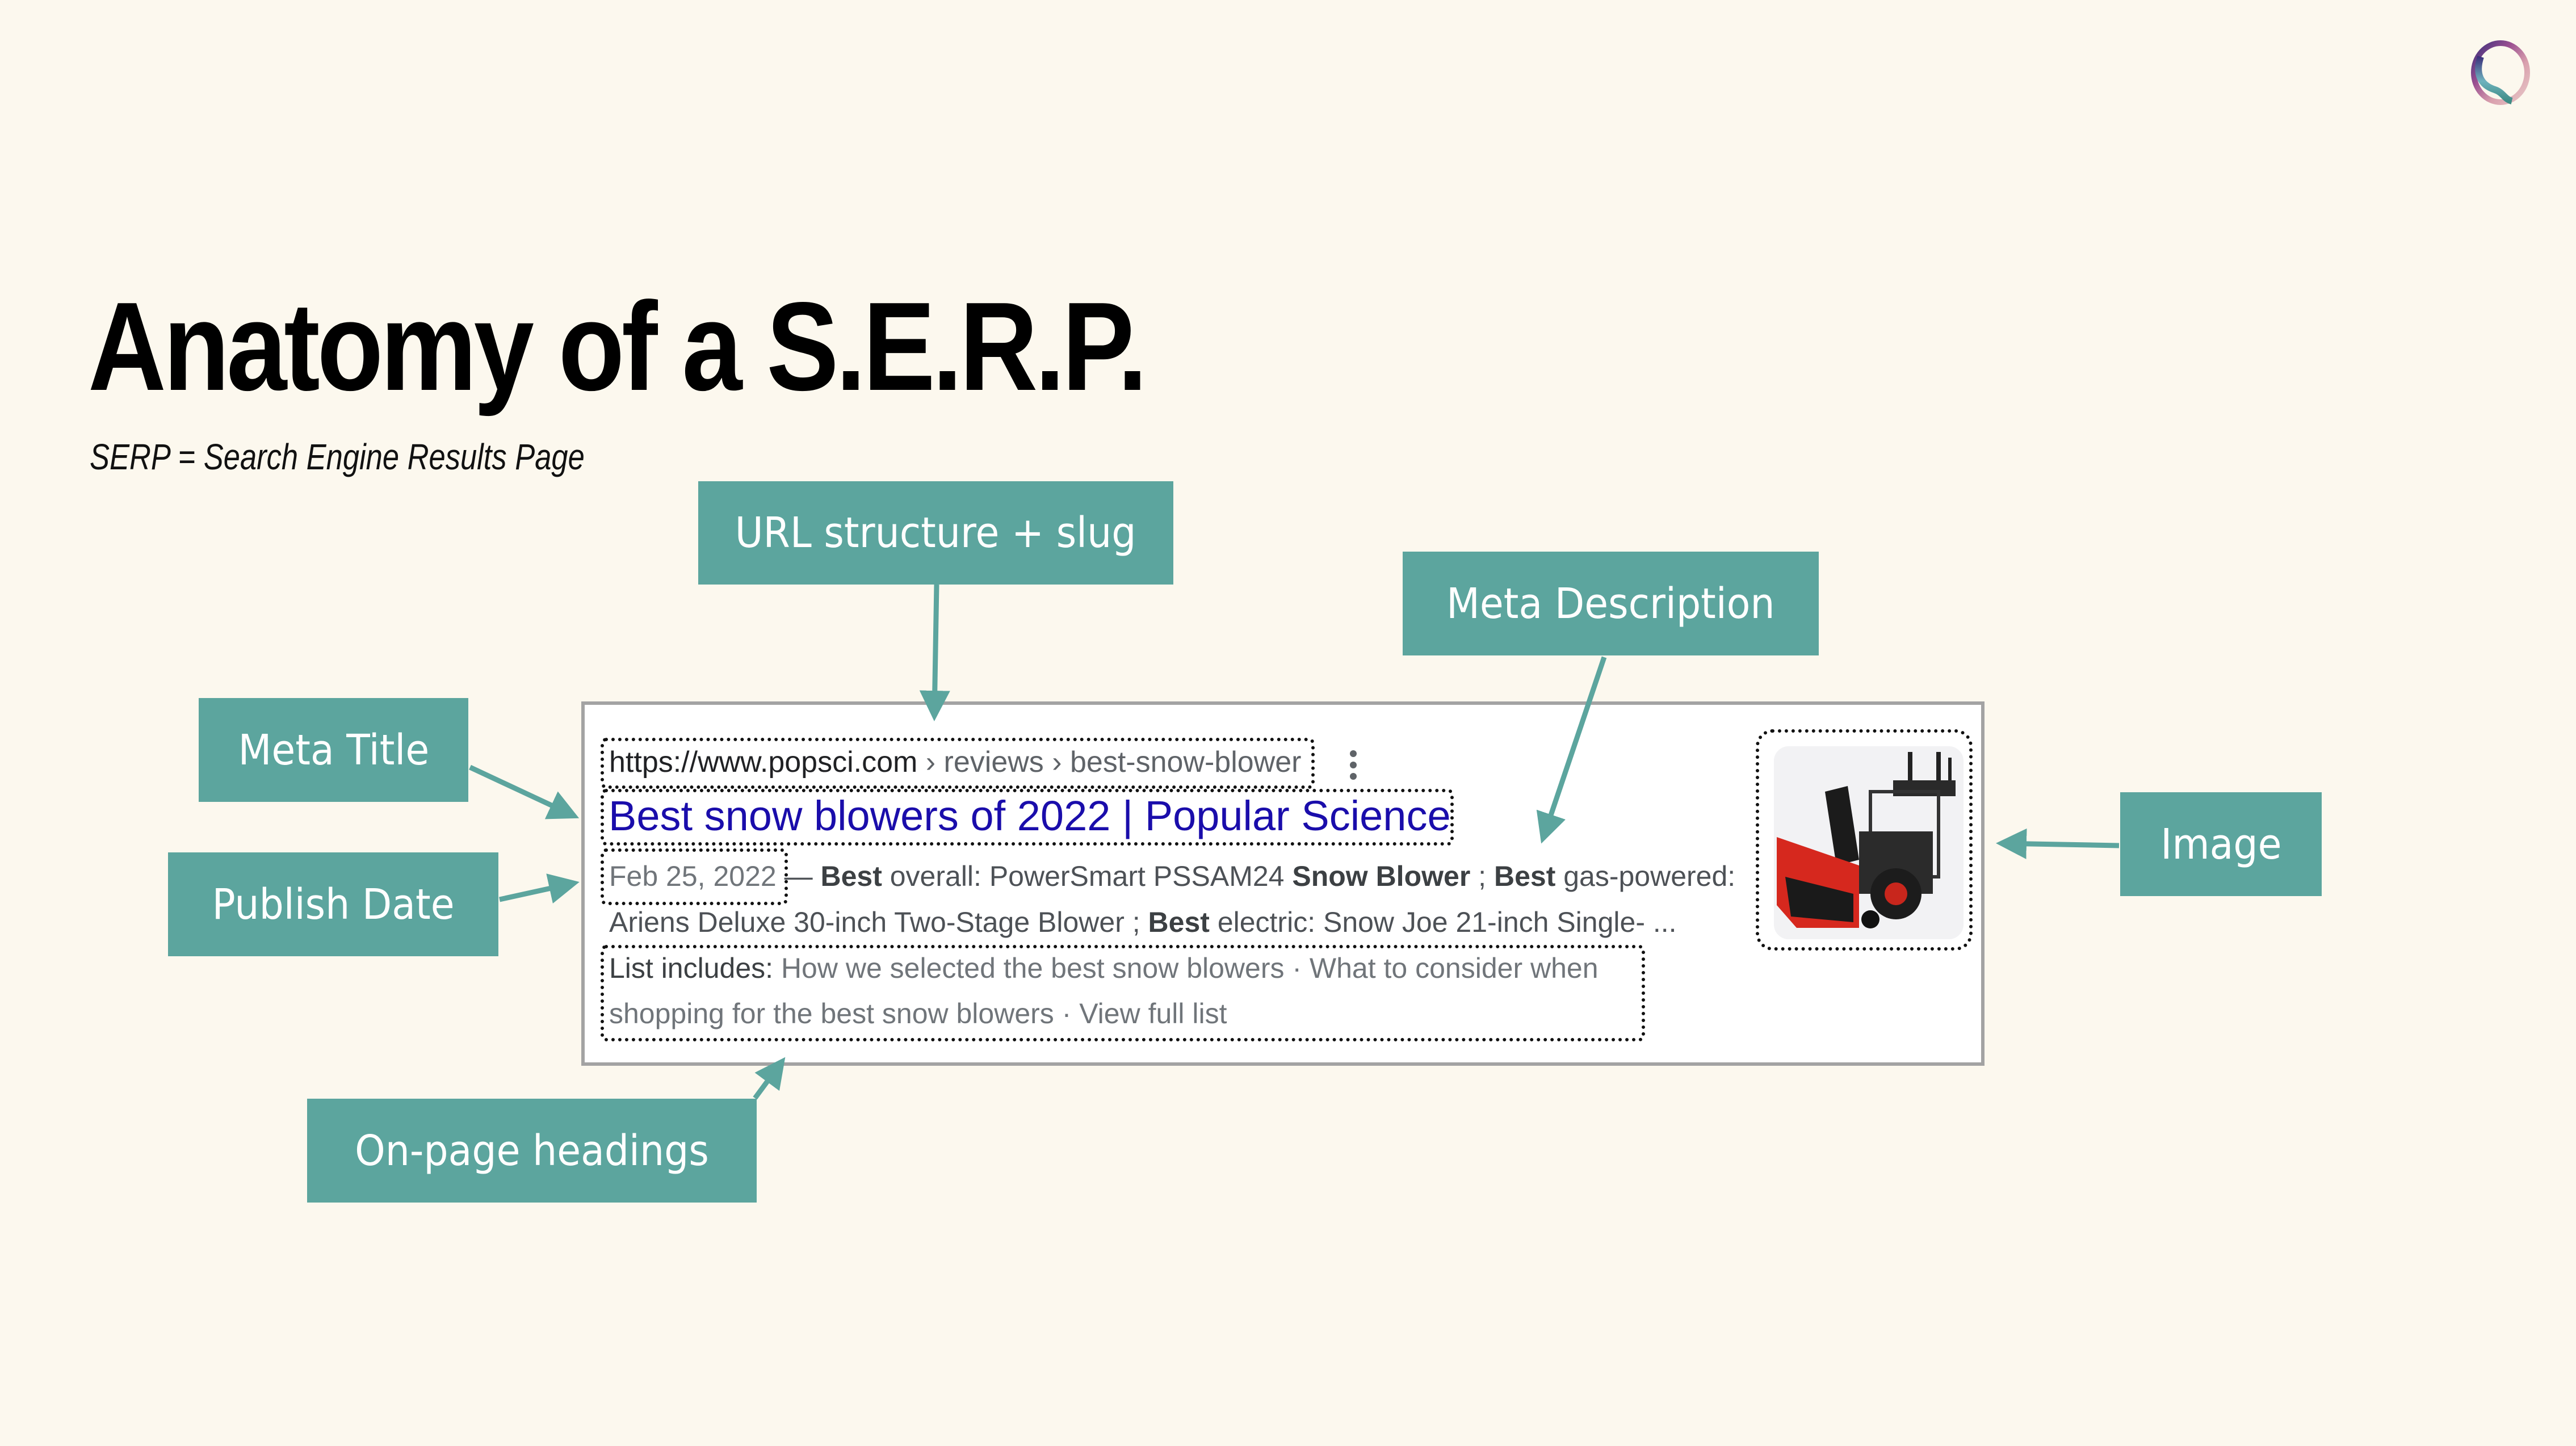 The image size is (2576, 1446). What do you see at coordinates (2058, 843) in the screenshot?
I see `arrow-image` at bounding box center [2058, 843].